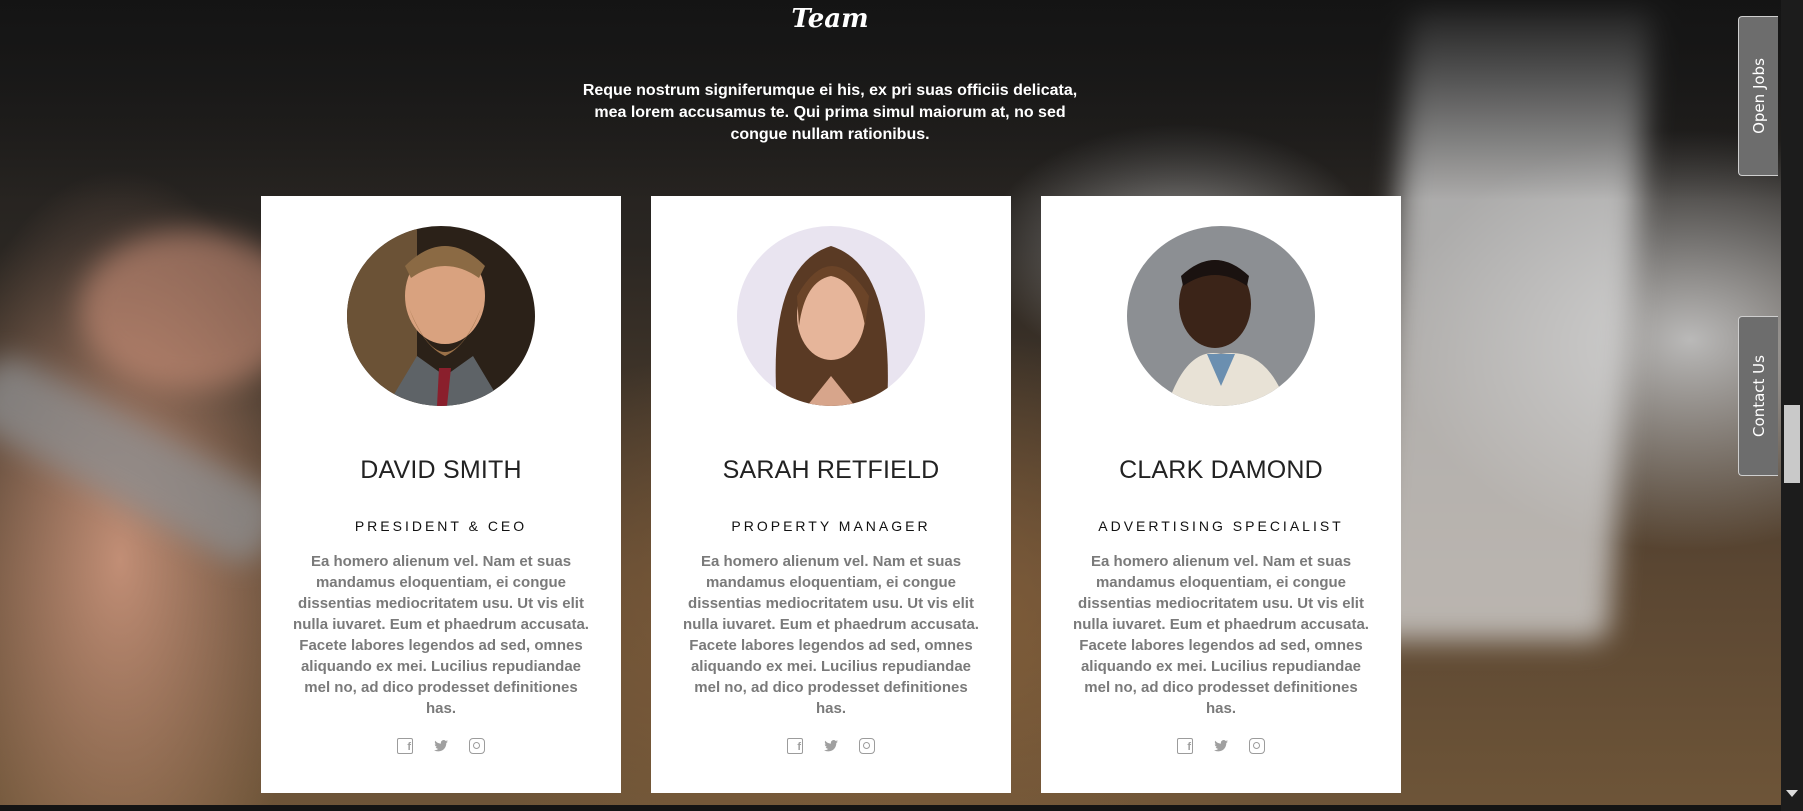 The image size is (1803, 811). What do you see at coordinates (441, 526) in the screenshot?
I see `member-role: PRESIDENT & CEO` at bounding box center [441, 526].